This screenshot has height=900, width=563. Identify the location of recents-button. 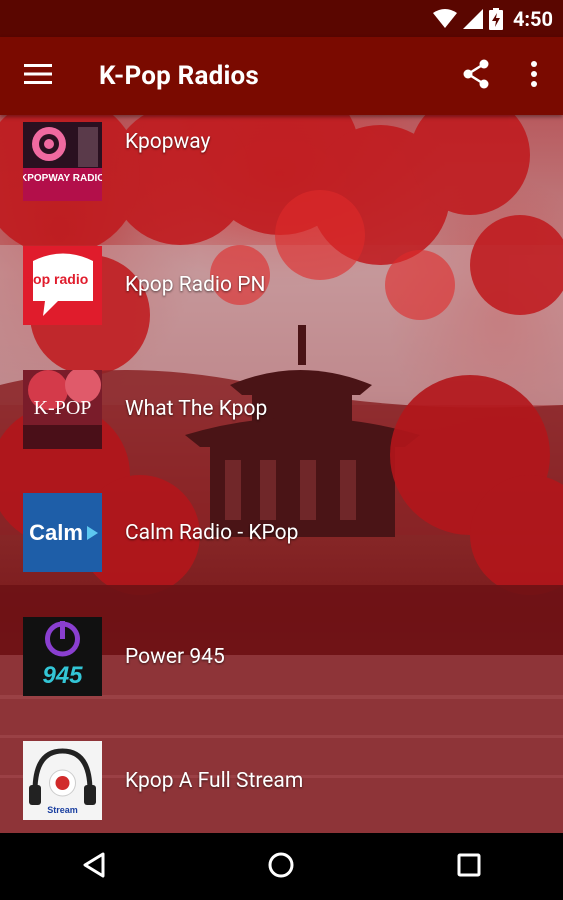
(469, 866).